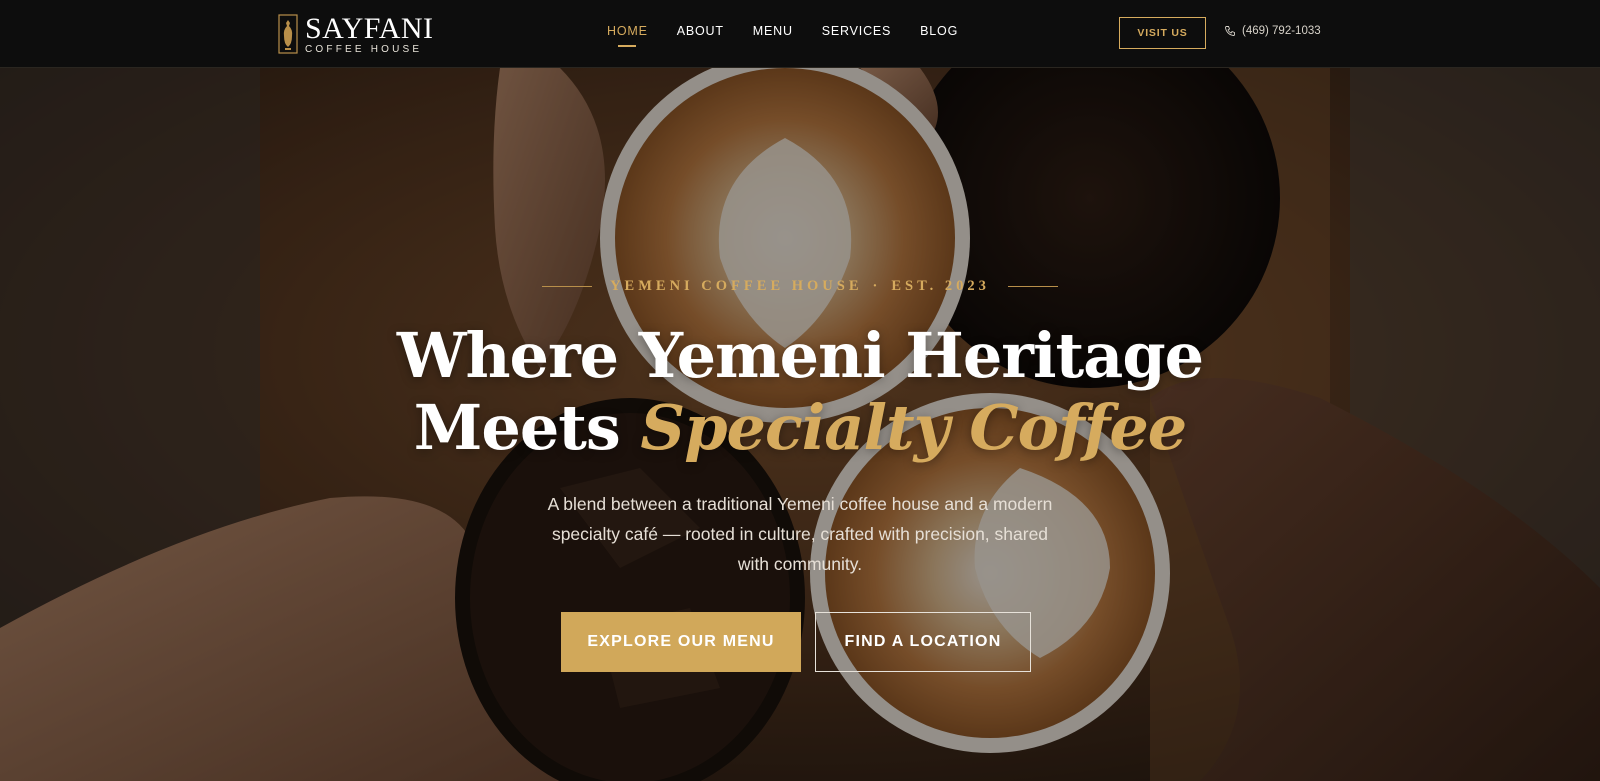 This screenshot has width=1600, height=781. I want to click on nav-item-about: ABOUT, so click(700, 31).